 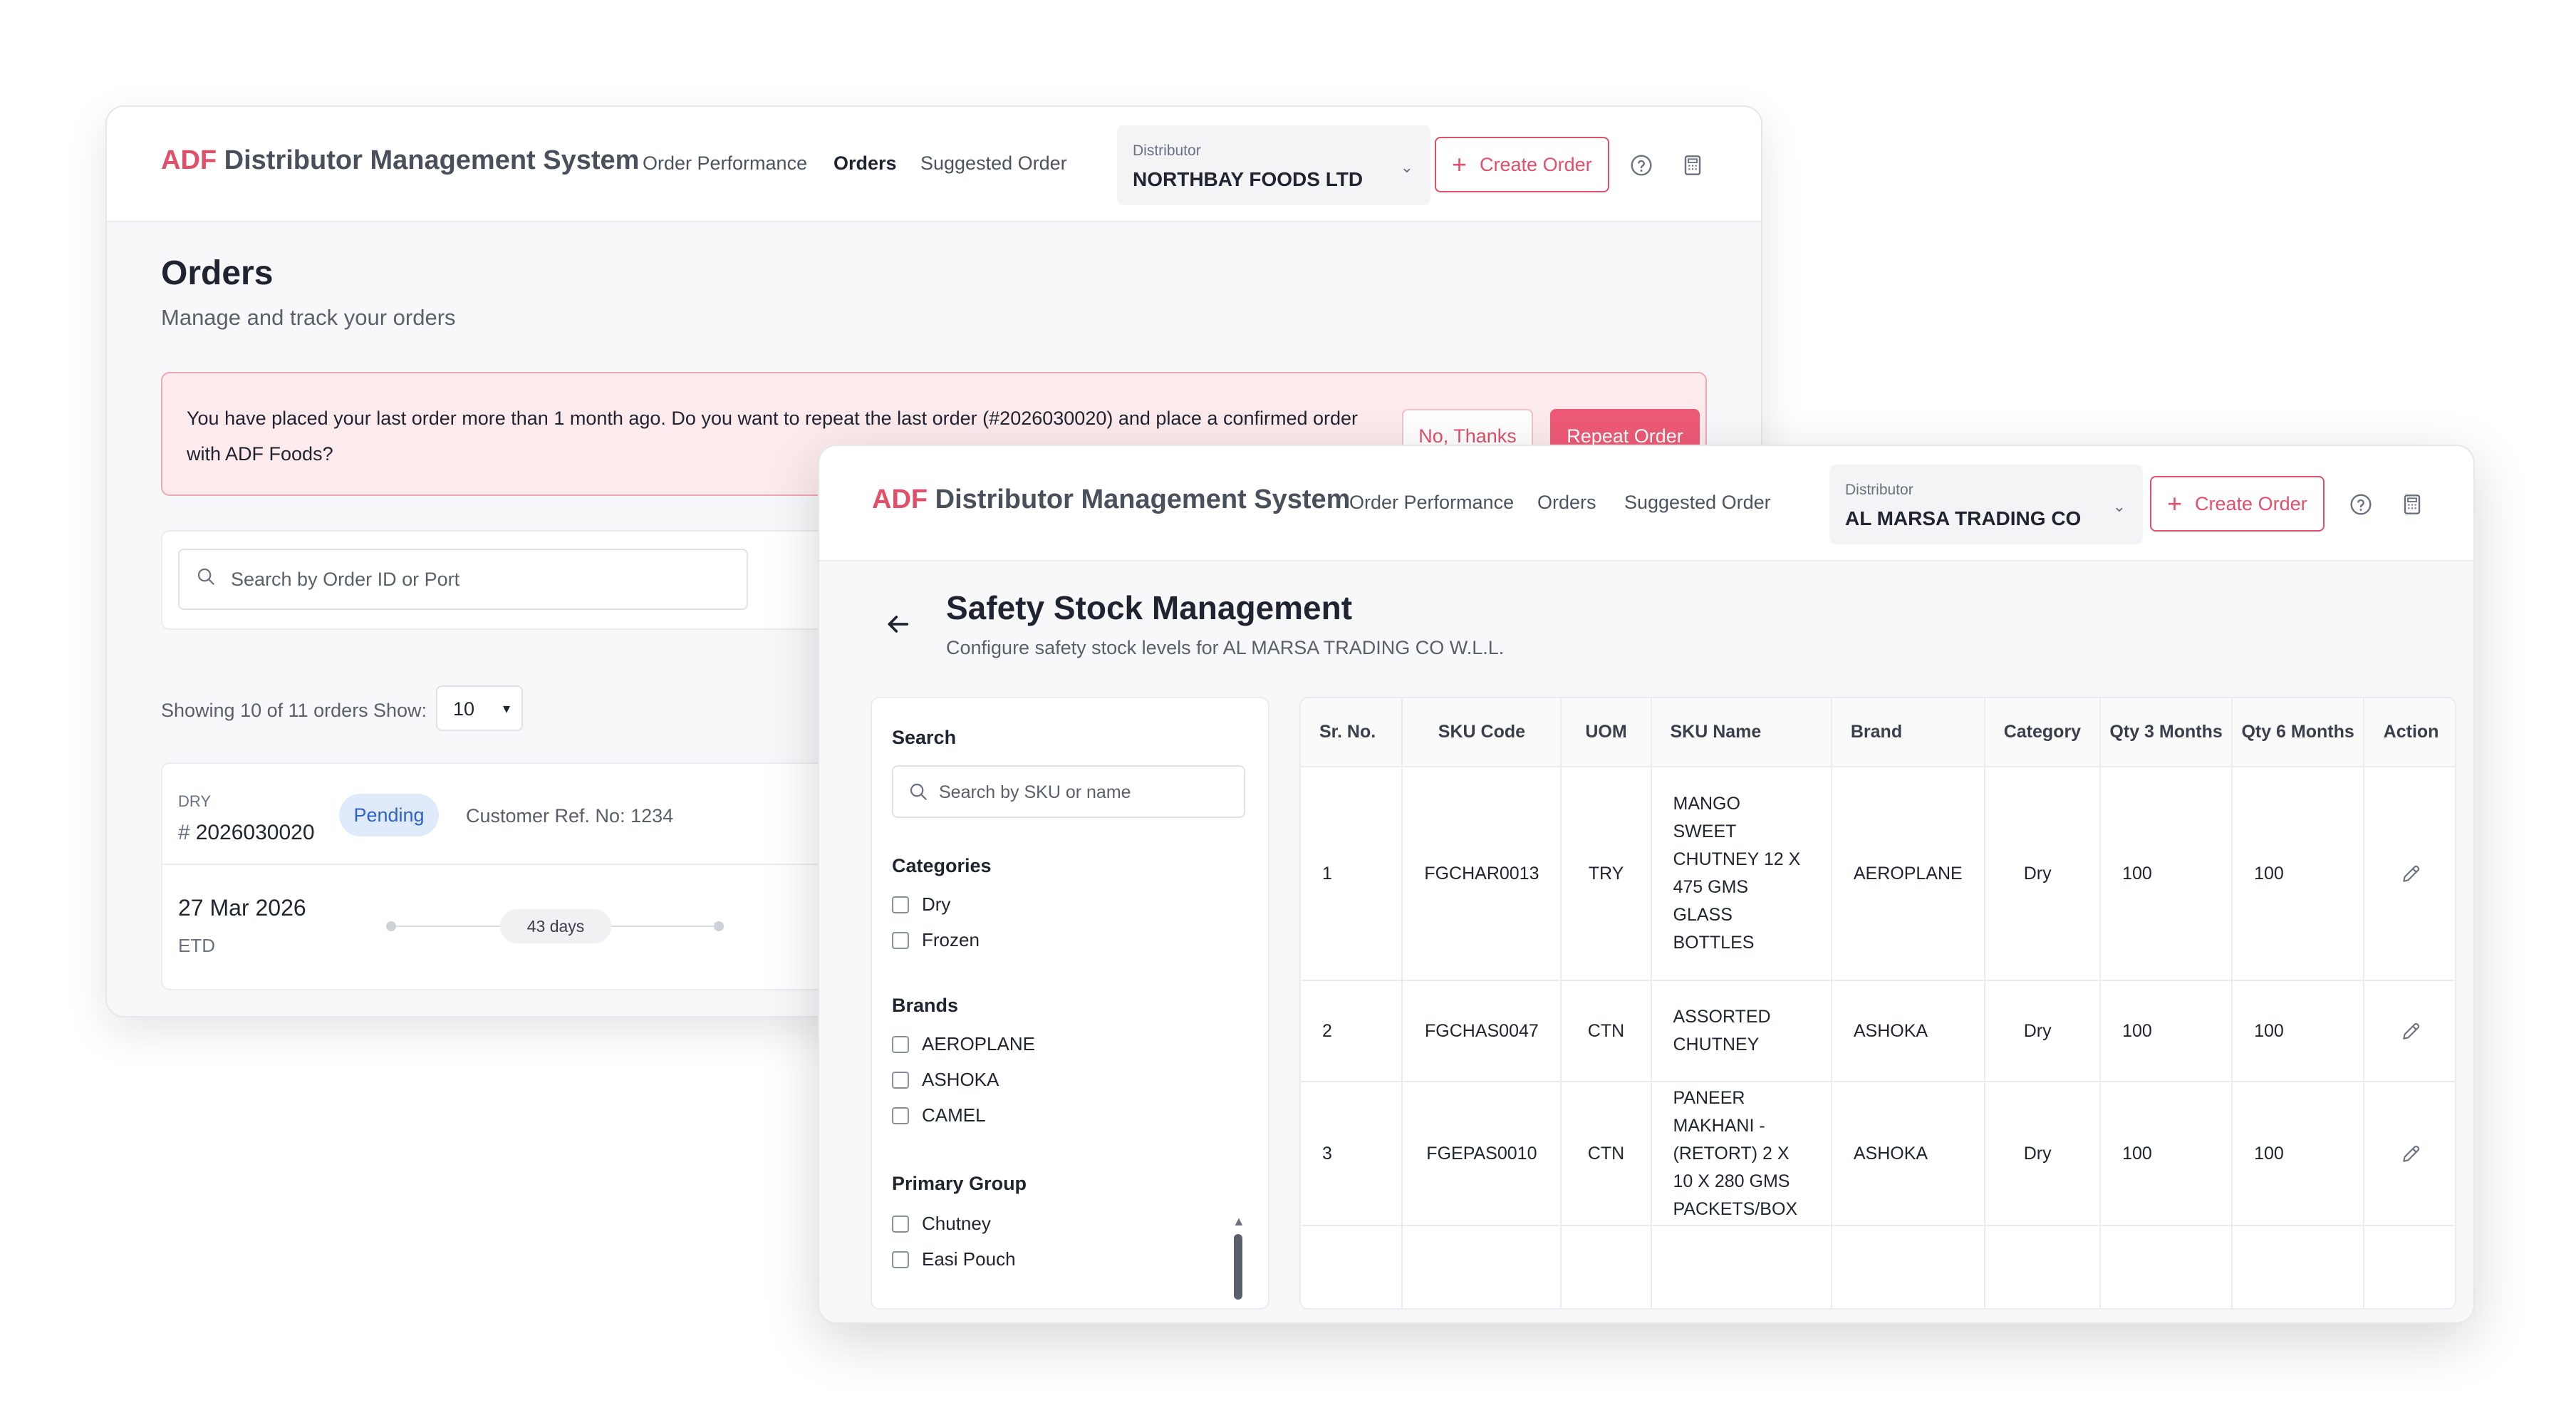 I want to click on order-type: DRY, so click(x=195, y=801).